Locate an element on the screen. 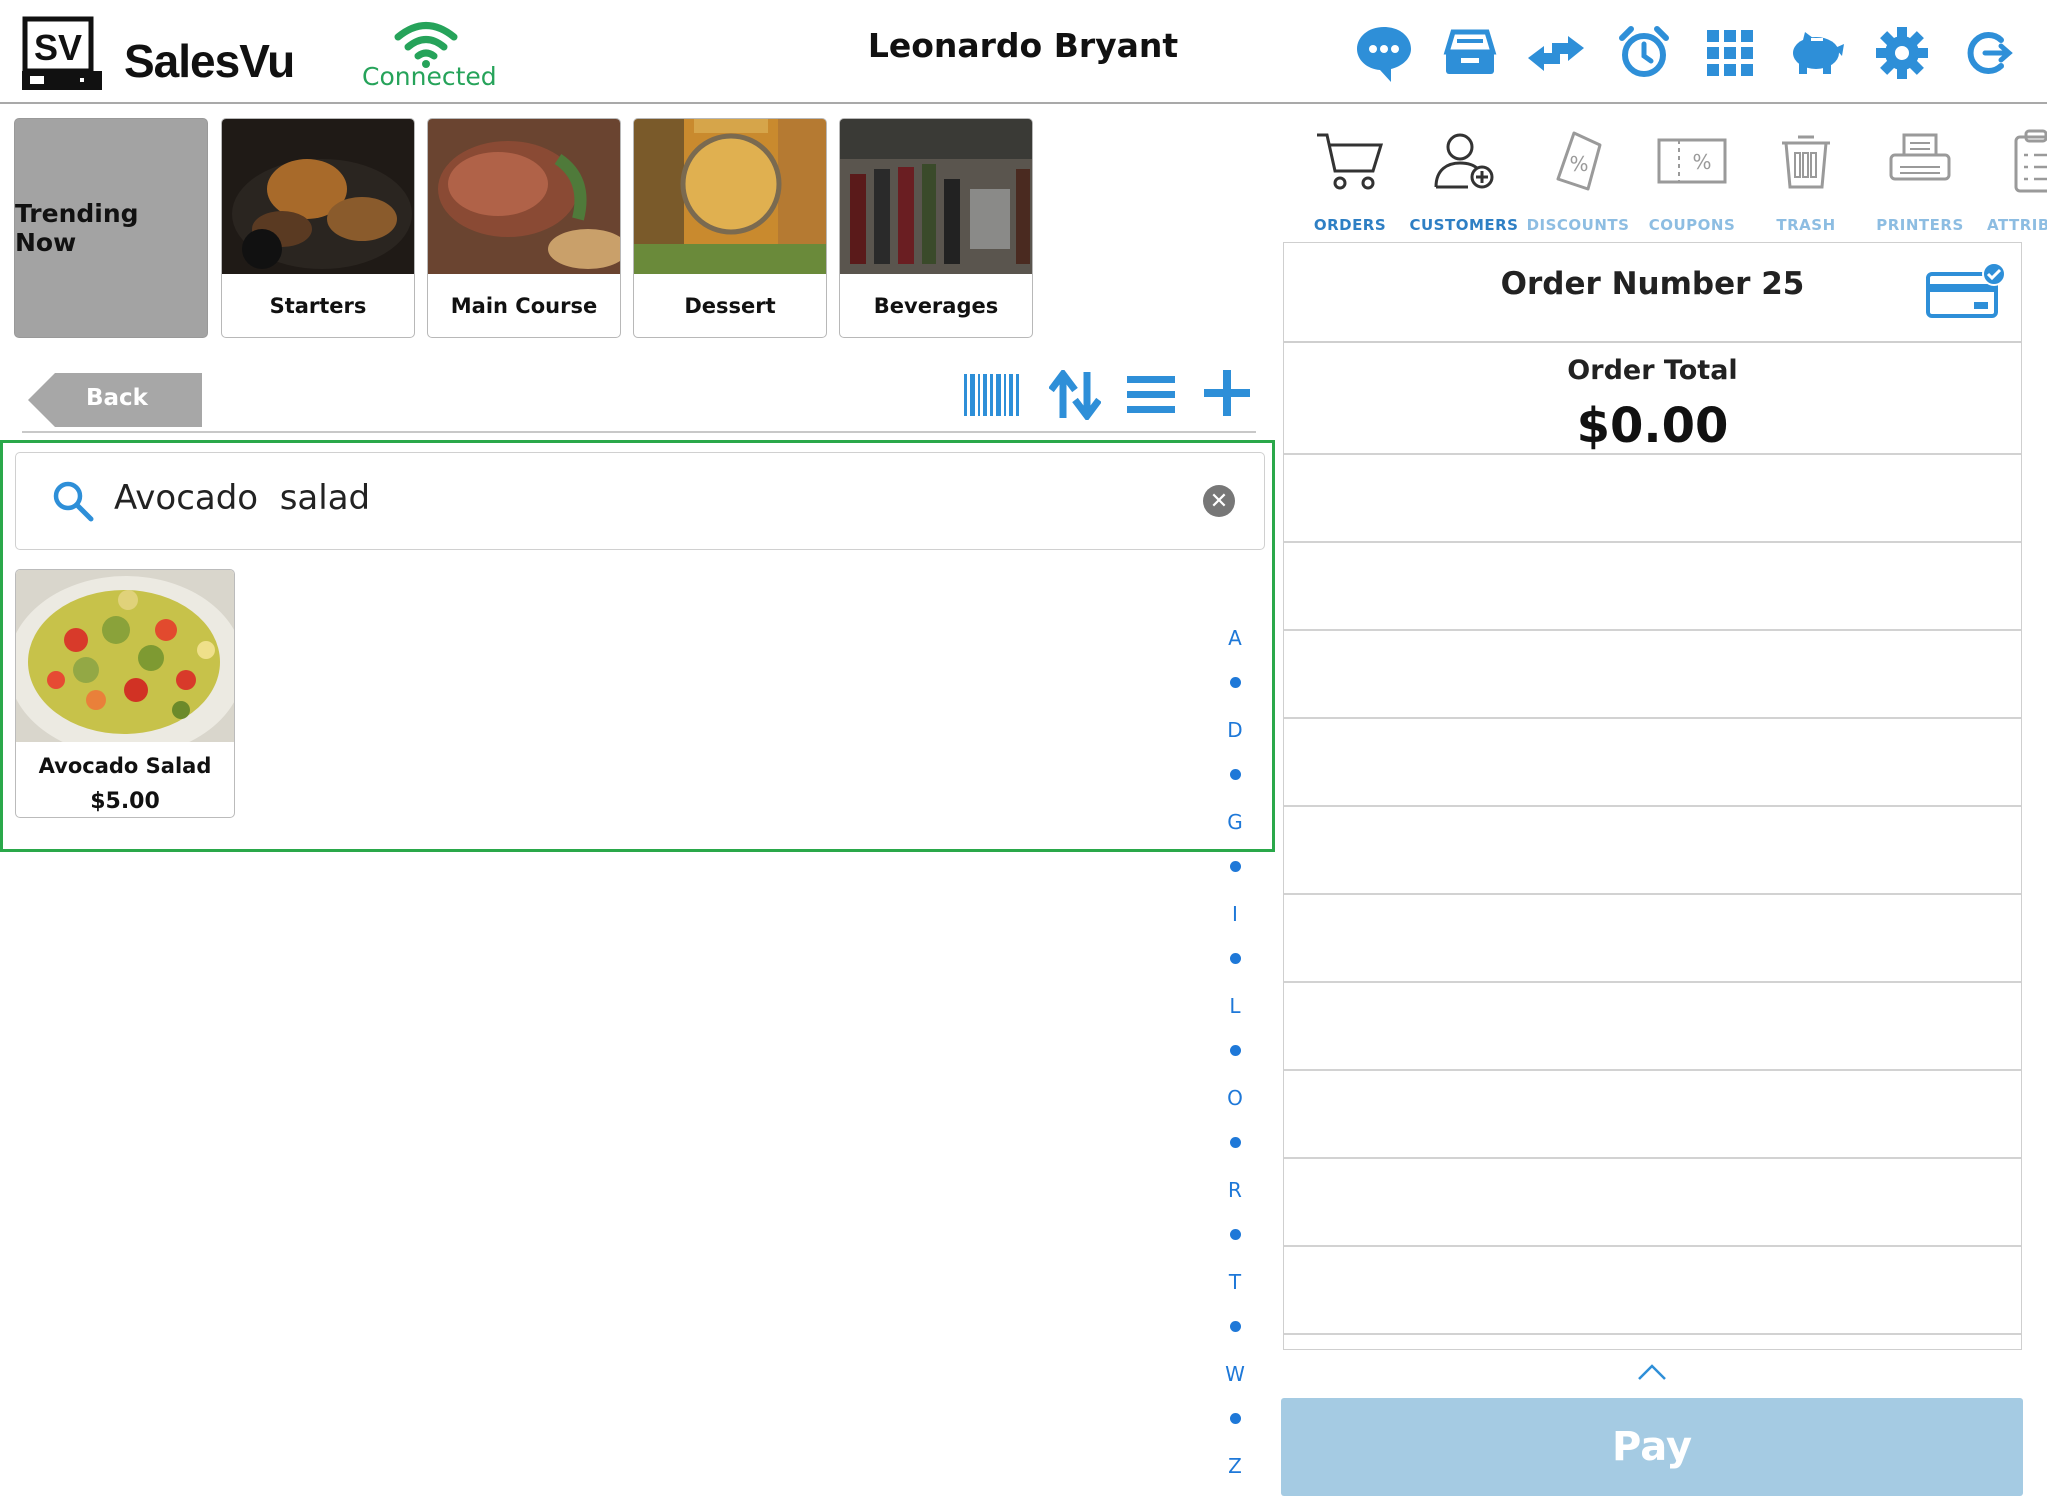  cart-icon is located at coordinates (1350, 161).